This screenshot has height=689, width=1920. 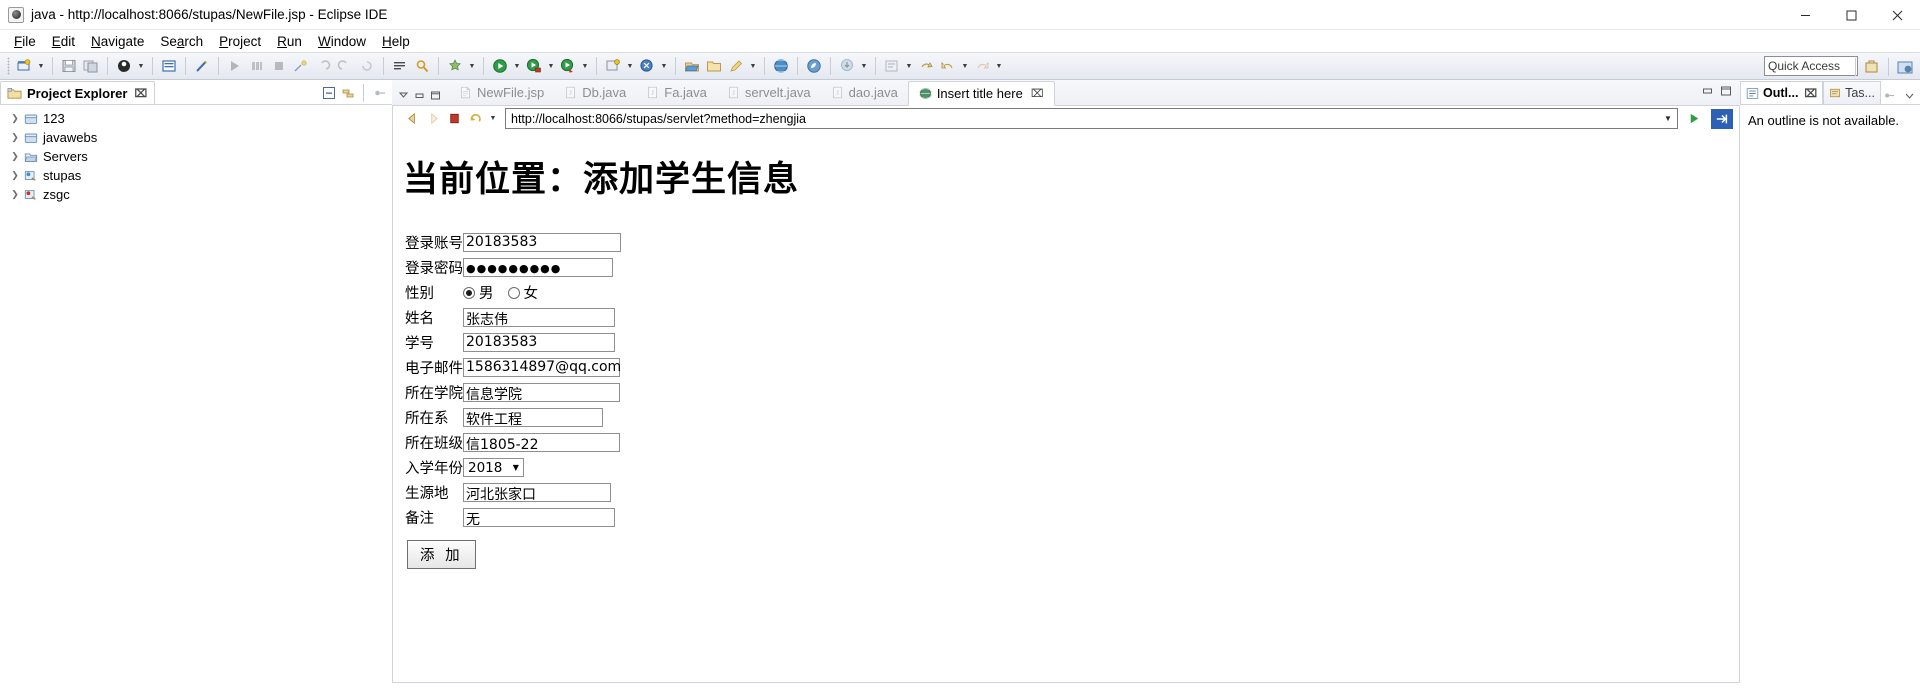 What do you see at coordinates (41, 66) in the screenshot?
I see `new-wizard-dropdown-icon: ▼` at bounding box center [41, 66].